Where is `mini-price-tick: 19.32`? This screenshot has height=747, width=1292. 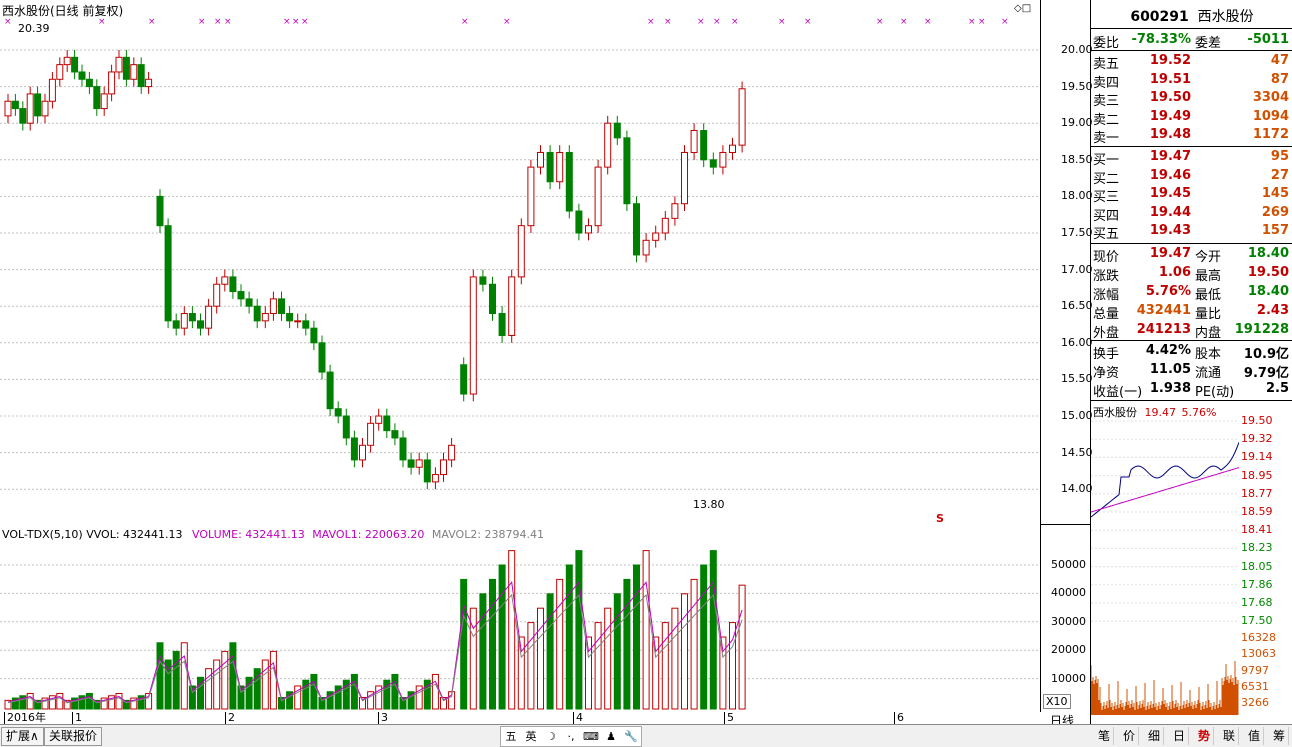 mini-price-tick: 19.32 is located at coordinates (1257, 439).